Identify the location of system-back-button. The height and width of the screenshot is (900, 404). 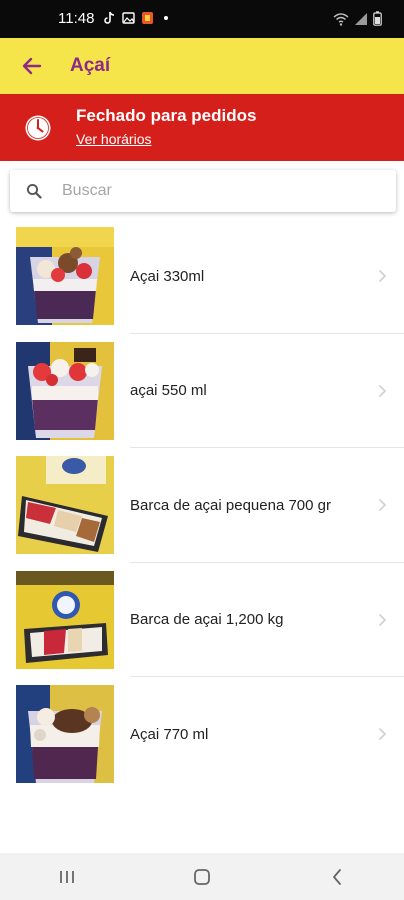
(337, 877).